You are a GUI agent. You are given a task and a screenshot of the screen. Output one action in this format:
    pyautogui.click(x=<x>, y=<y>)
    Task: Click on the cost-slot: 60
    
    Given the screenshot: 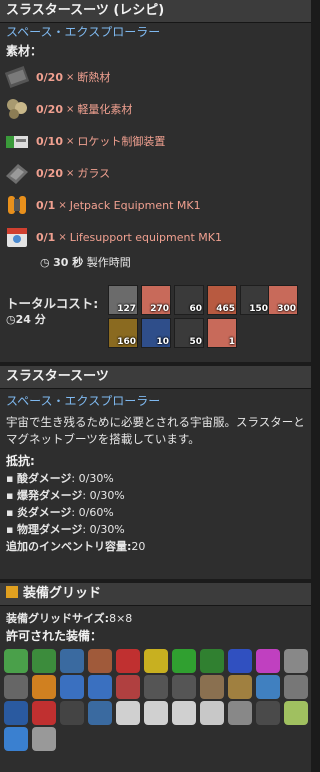 What is the action you would take?
    pyautogui.click(x=189, y=300)
    